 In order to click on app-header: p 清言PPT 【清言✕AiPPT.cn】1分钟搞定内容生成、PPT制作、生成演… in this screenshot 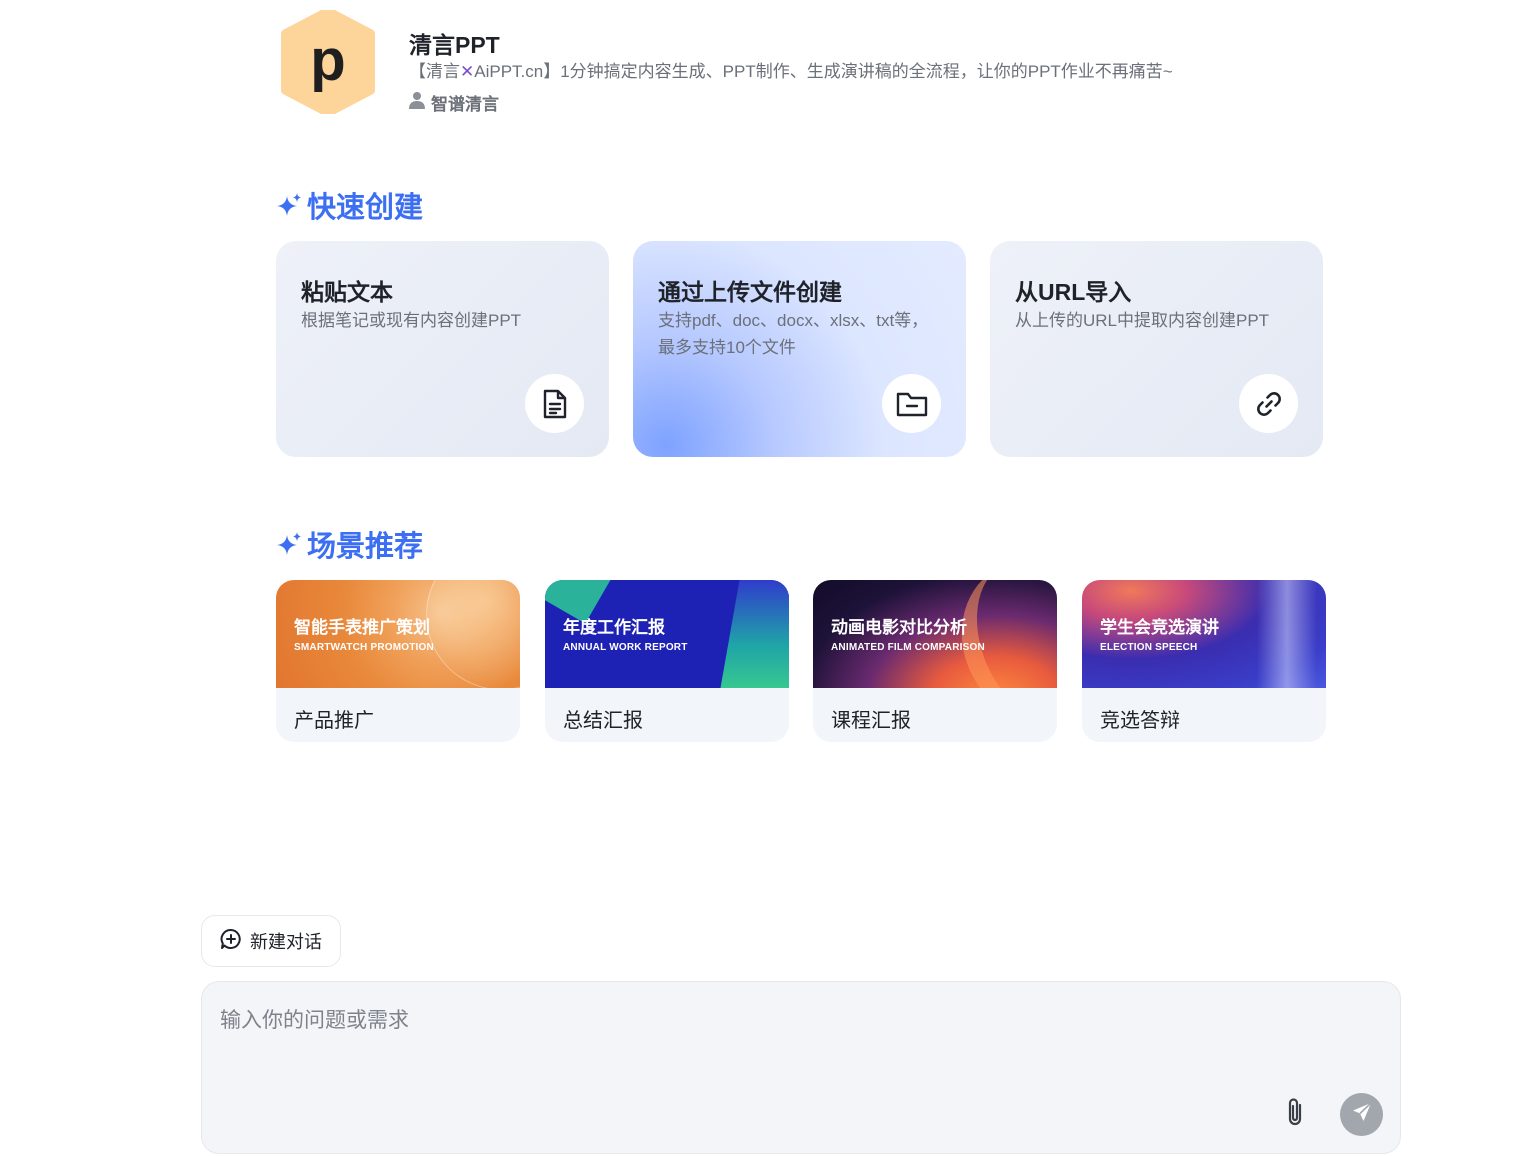, I will do `click(780, 65)`.